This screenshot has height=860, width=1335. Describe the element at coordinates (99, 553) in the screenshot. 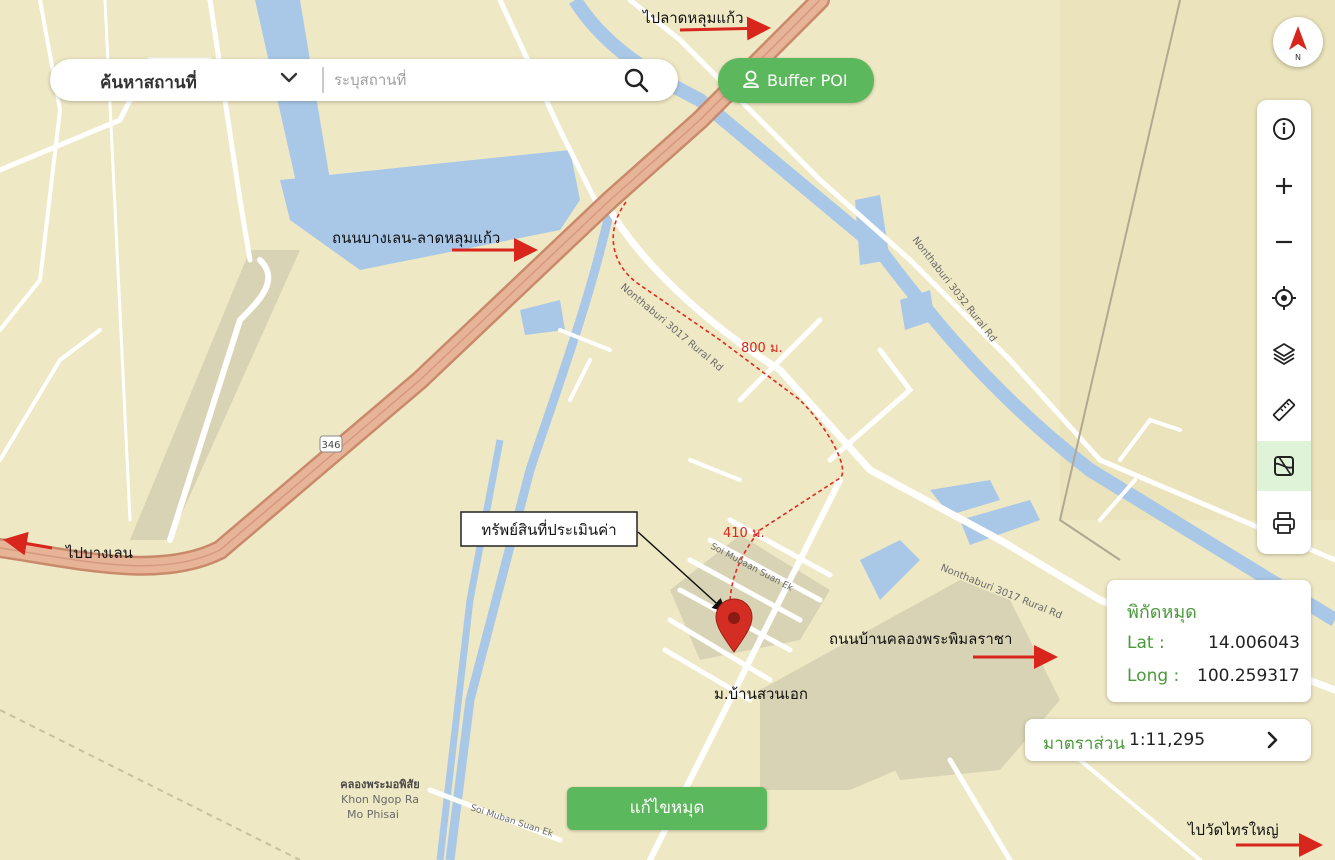

I see `label-to-bang-len: ไปบางเลน` at that location.